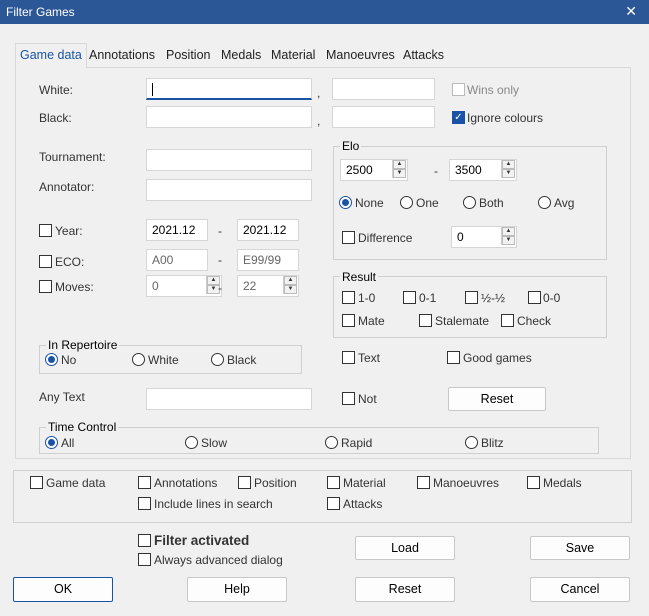  I want to click on tab-material: Material, so click(293, 56).